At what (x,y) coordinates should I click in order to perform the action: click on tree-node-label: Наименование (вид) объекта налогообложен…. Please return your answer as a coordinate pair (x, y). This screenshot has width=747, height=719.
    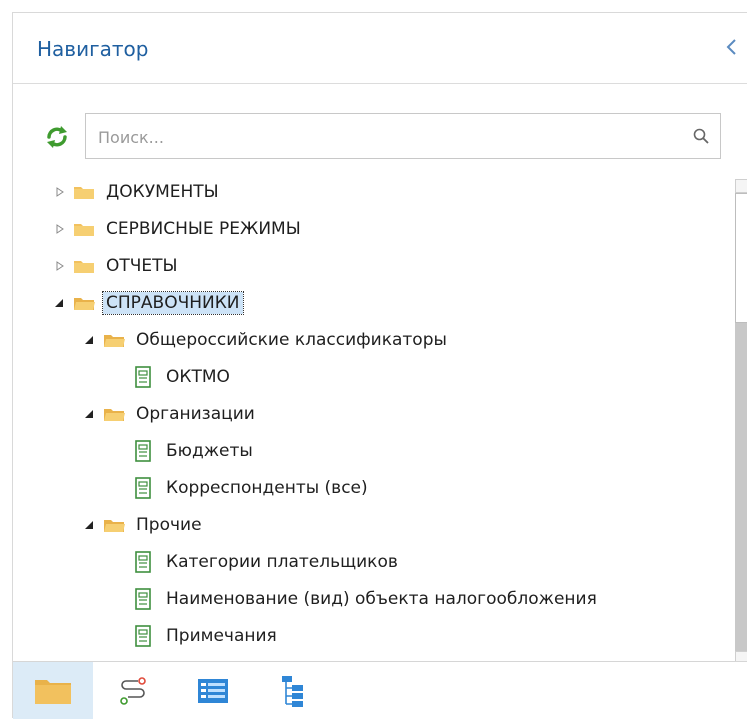
    Looking at the image, I should click on (381, 599).